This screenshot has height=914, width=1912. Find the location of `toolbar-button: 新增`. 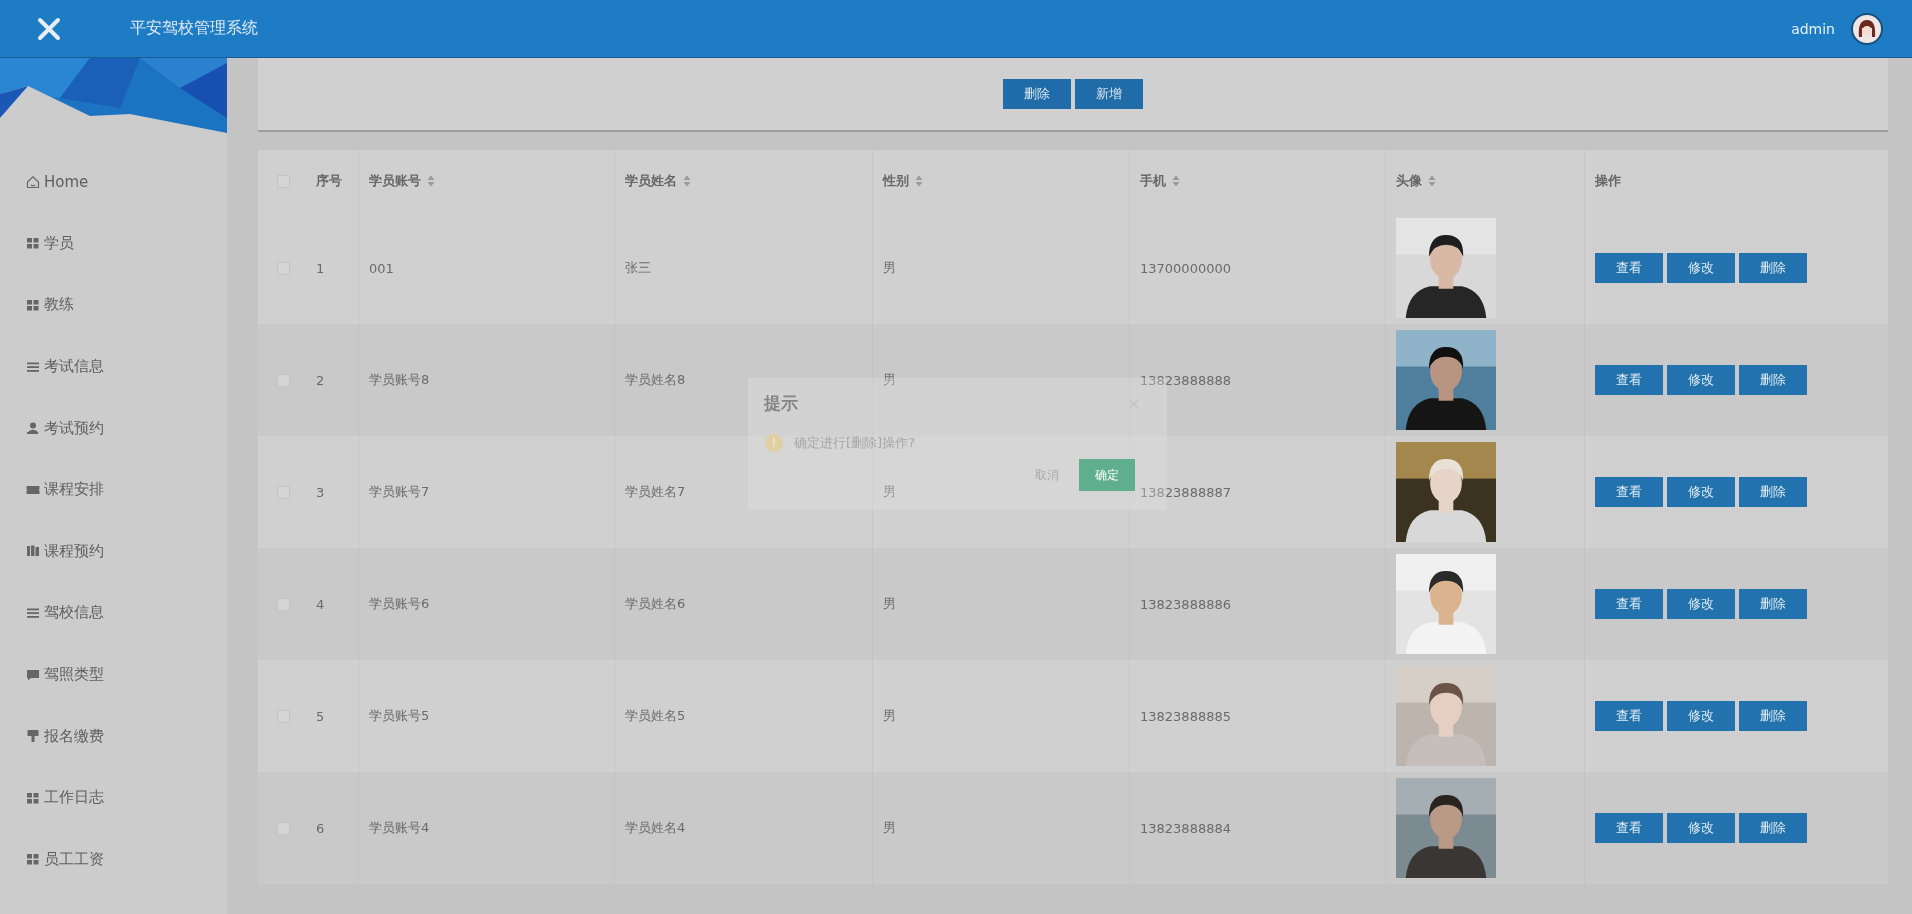

toolbar-button: 新增 is located at coordinates (1109, 94).